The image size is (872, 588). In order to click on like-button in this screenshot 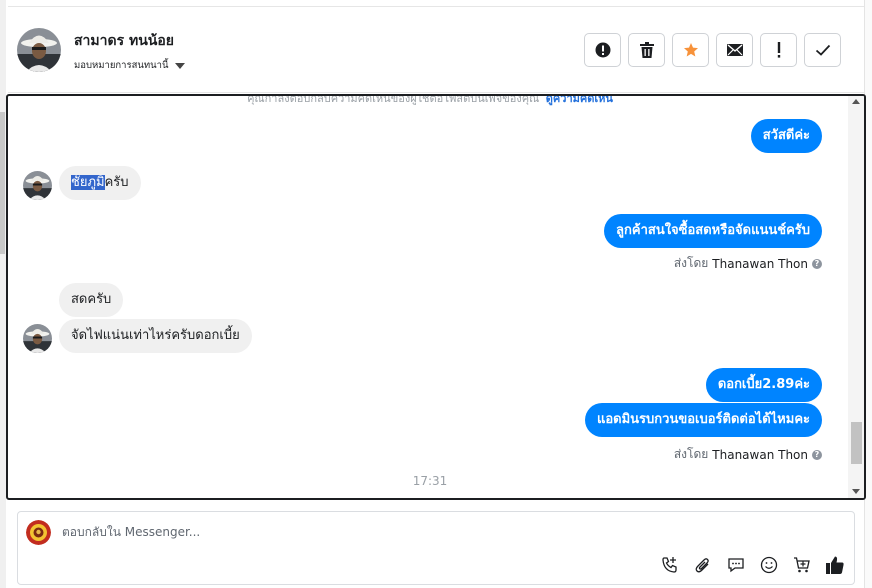, I will do `click(835, 565)`.